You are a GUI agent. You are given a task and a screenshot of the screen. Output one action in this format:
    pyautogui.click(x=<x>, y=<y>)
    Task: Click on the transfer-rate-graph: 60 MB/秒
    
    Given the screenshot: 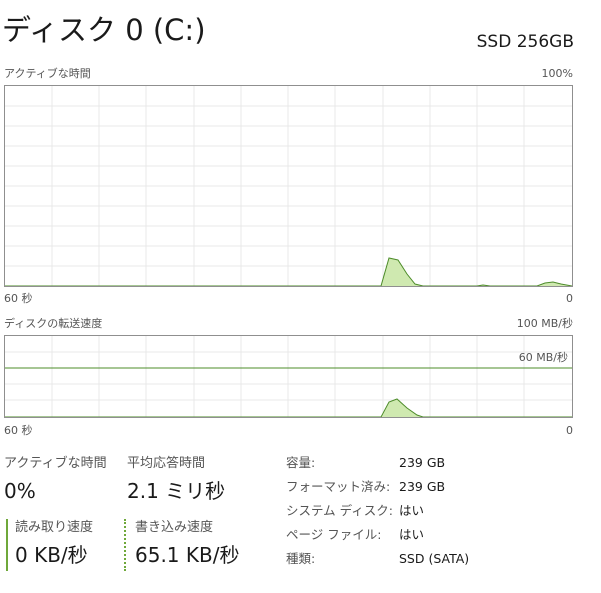 What is the action you would take?
    pyautogui.click(x=288, y=376)
    